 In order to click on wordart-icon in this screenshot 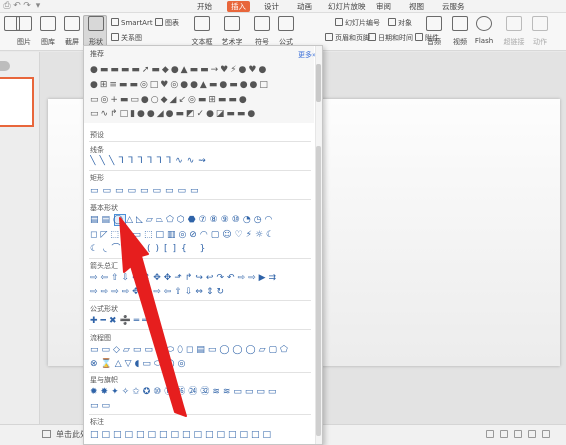, I will do `click(232, 23)`.